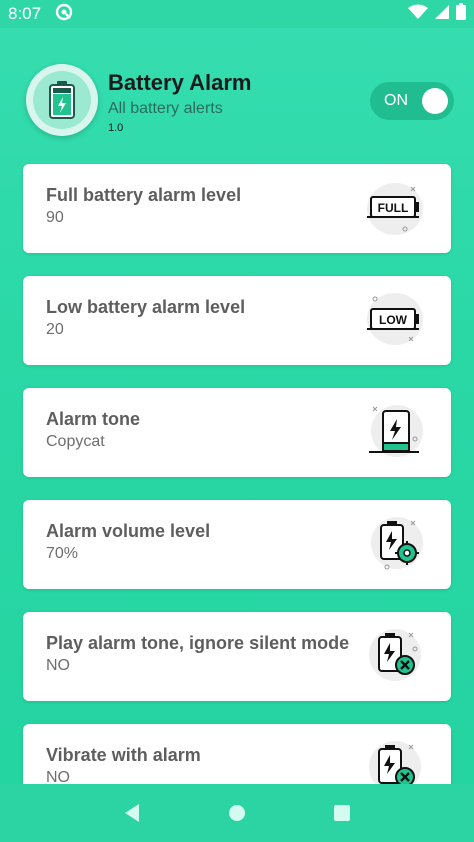 This screenshot has height=842, width=474. What do you see at coordinates (396, 431) in the screenshot?
I see `phone-charging-icon` at bounding box center [396, 431].